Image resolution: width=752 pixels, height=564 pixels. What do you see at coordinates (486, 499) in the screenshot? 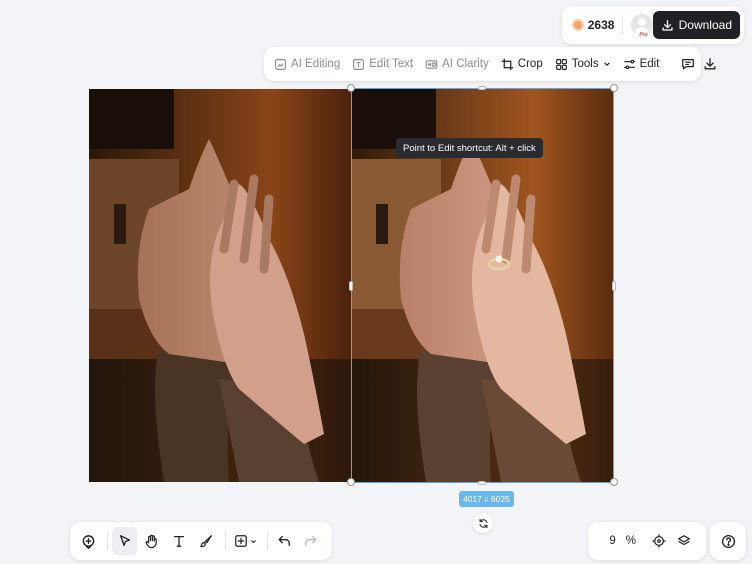
I see `image-dimensions-badge: 4017 x 6025` at bounding box center [486, 499].